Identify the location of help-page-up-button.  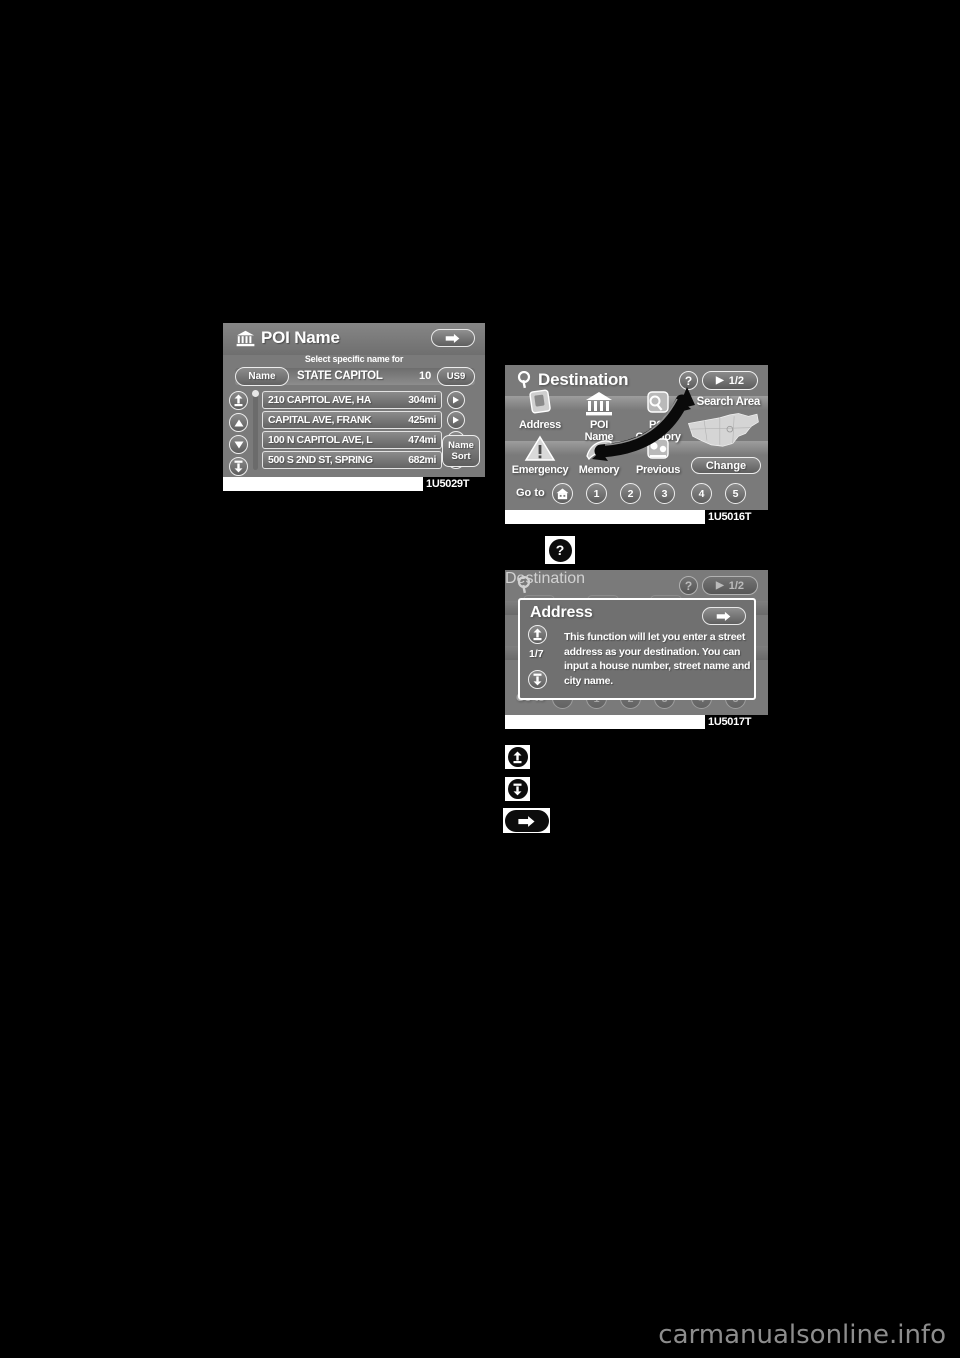
(537, 634).